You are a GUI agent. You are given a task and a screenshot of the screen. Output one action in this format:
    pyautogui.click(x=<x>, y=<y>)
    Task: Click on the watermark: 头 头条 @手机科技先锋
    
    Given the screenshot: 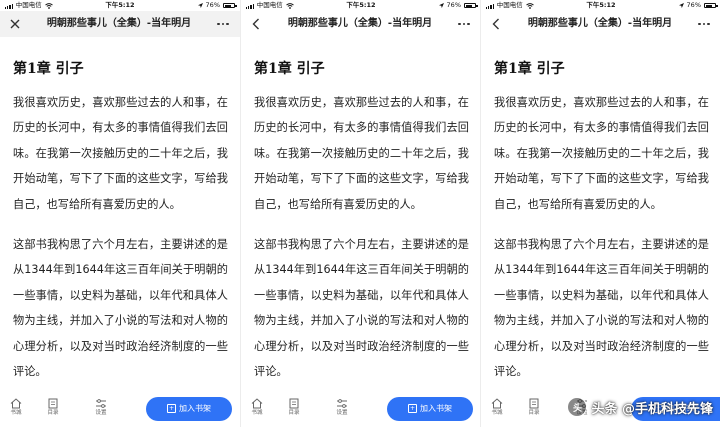 What is the action you would take?
    pyautogui.click(x=640, y=407)
    